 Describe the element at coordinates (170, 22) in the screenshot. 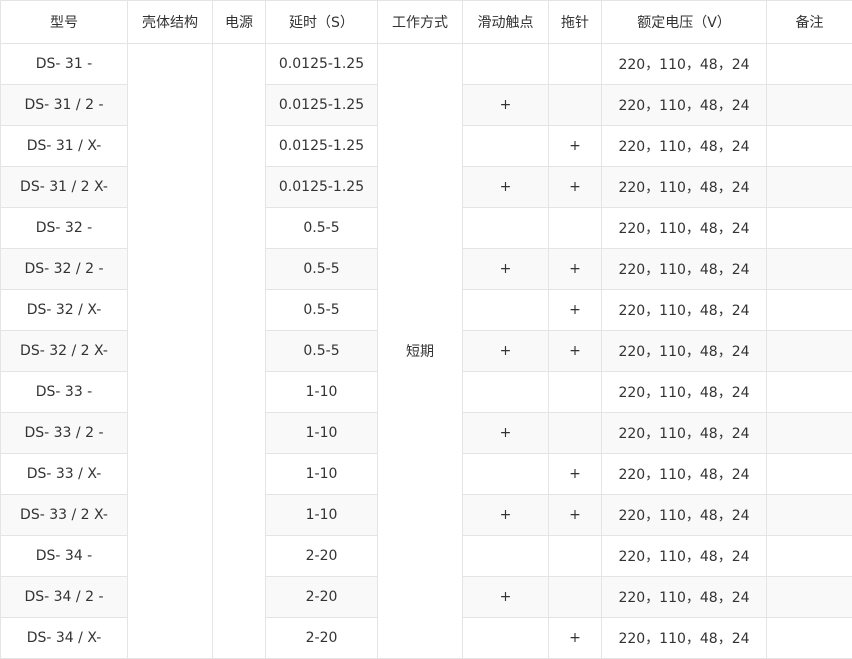

I see `header-housing: 壳体结构` at that location.